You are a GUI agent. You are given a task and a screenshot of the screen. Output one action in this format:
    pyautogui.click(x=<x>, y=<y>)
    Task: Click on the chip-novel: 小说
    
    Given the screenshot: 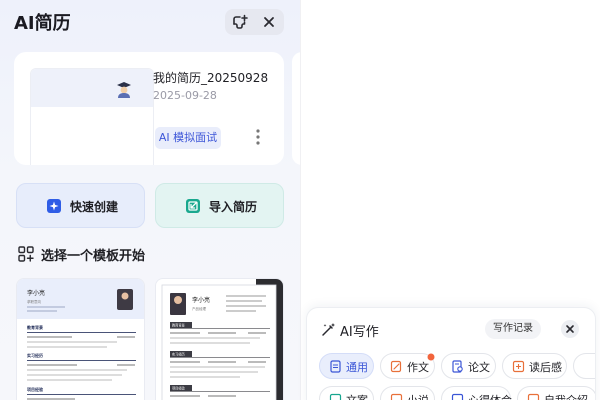 What is the action you would take?
    pyautogui.click(x=407, y=393)
    